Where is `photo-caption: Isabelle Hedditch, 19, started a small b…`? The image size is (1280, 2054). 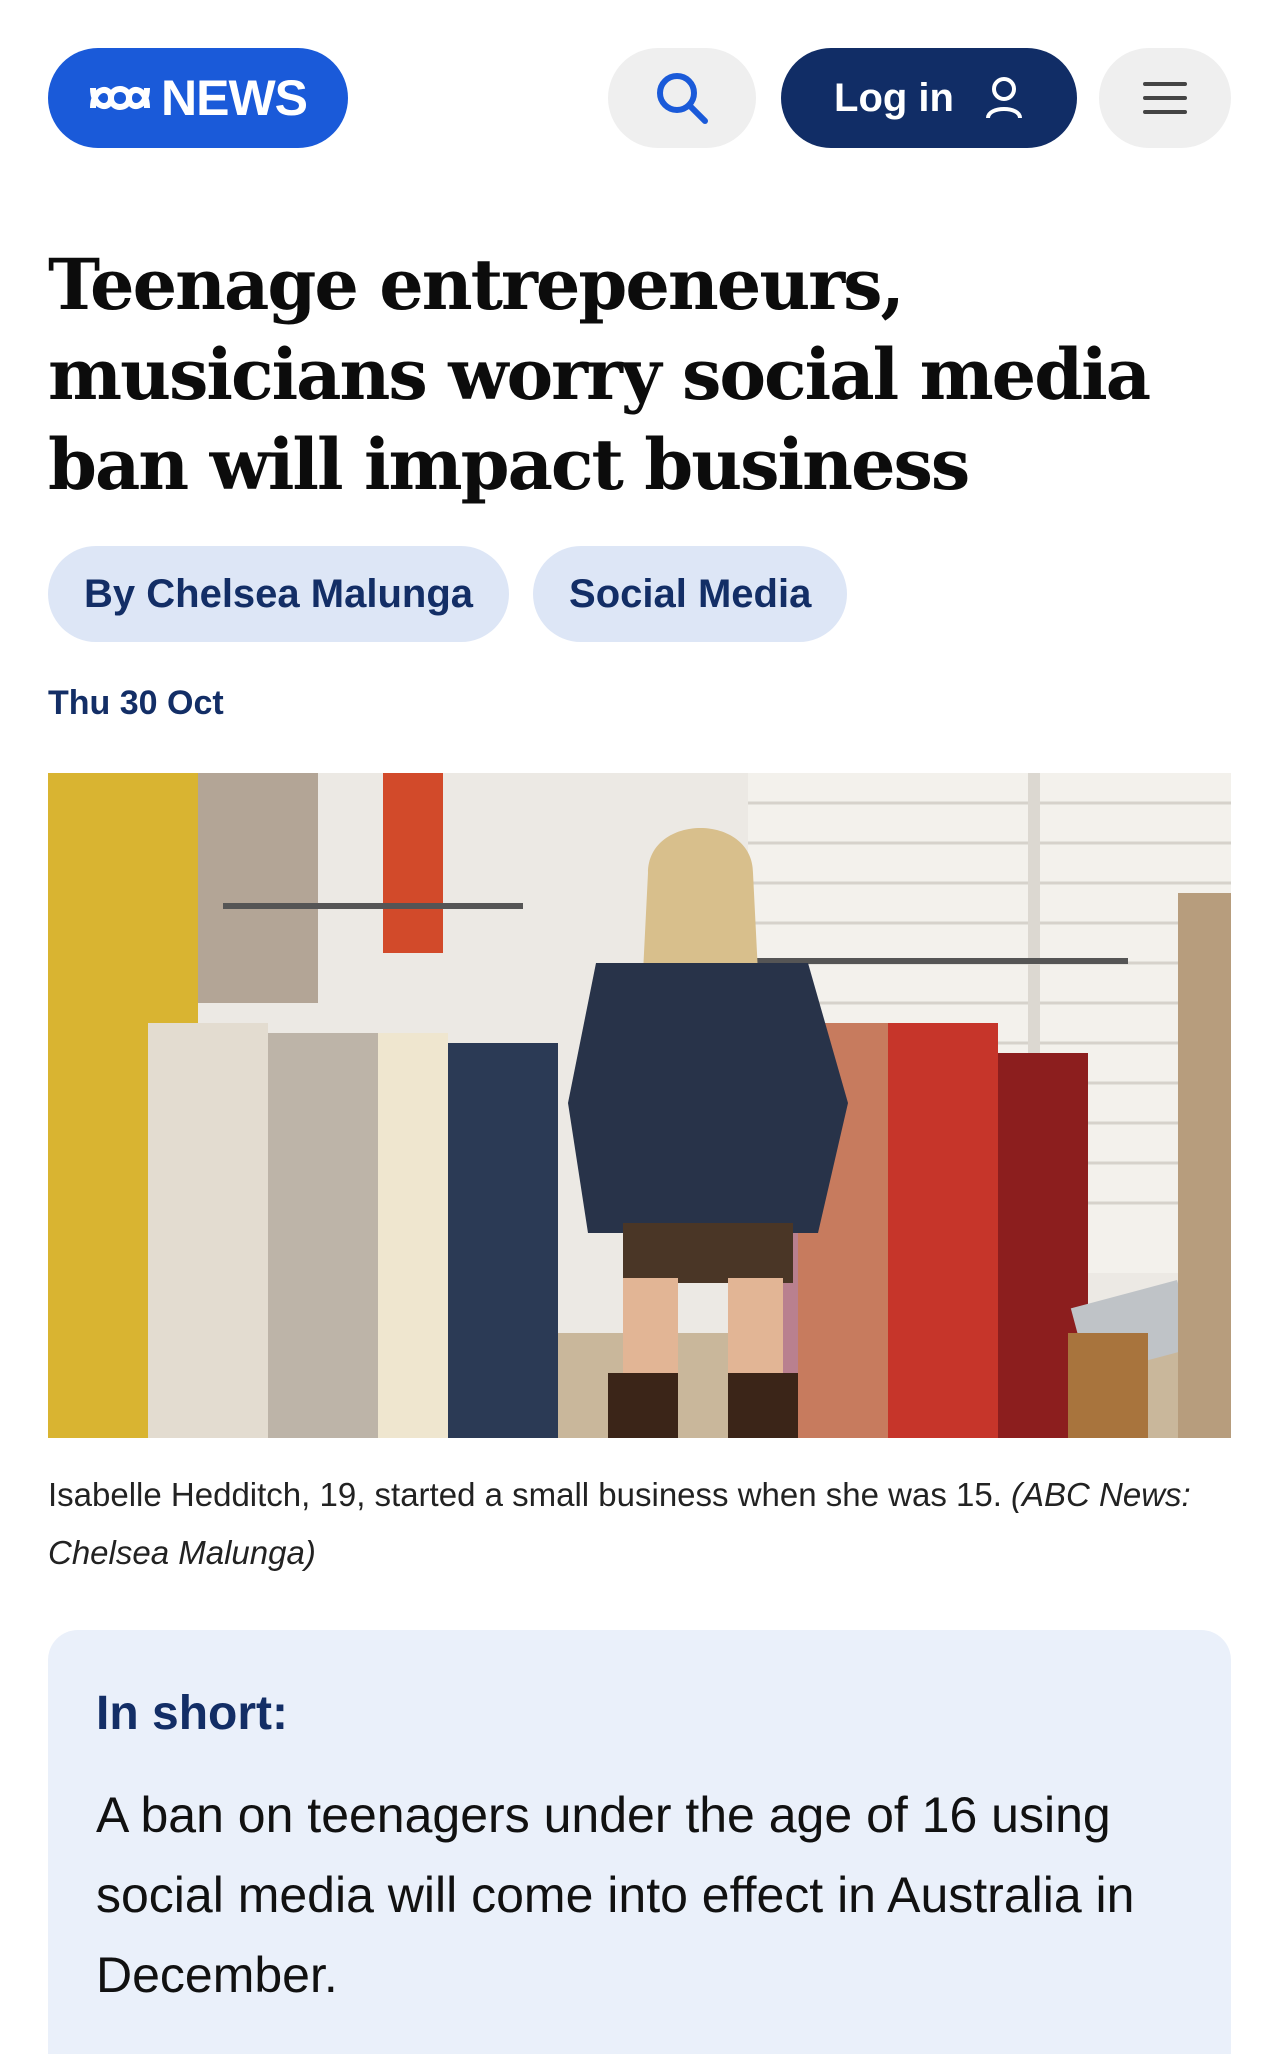 photo-caption: Isabelle Hedditch, 19, started a small b… is located at coordinates (643, 1524).